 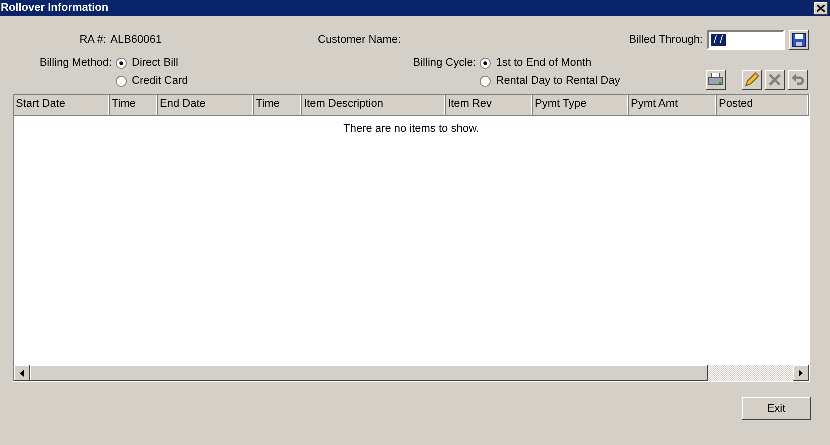 What do you see at coordinates (374, 105) in the screenshot?
I see `column-header: Item Description` at bounding box center [374, 105].